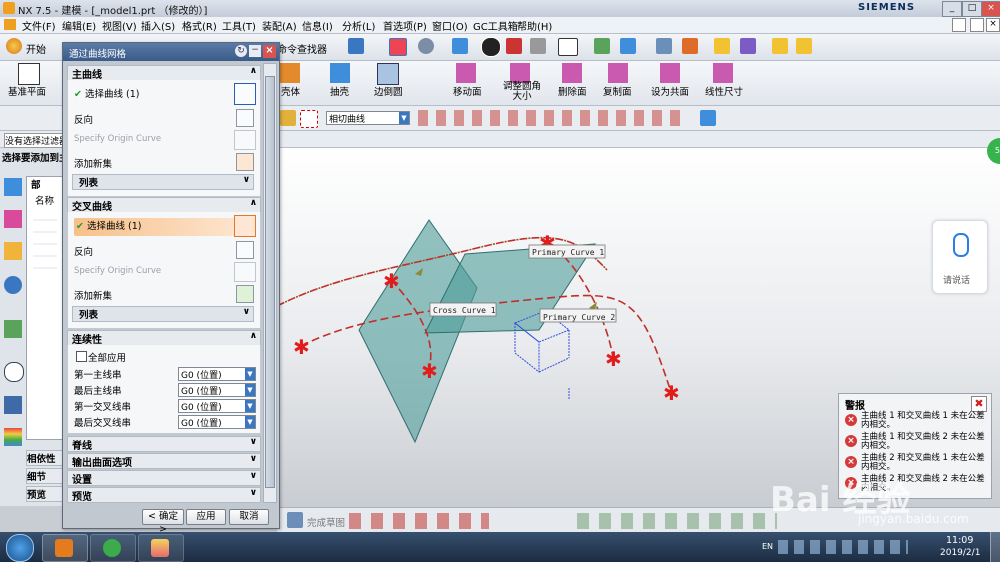 The image size is (1000, 562). Describe the element at coordinates (450, 25) in the screenshot. I see `menu-window: 窗口(O)` at that location.